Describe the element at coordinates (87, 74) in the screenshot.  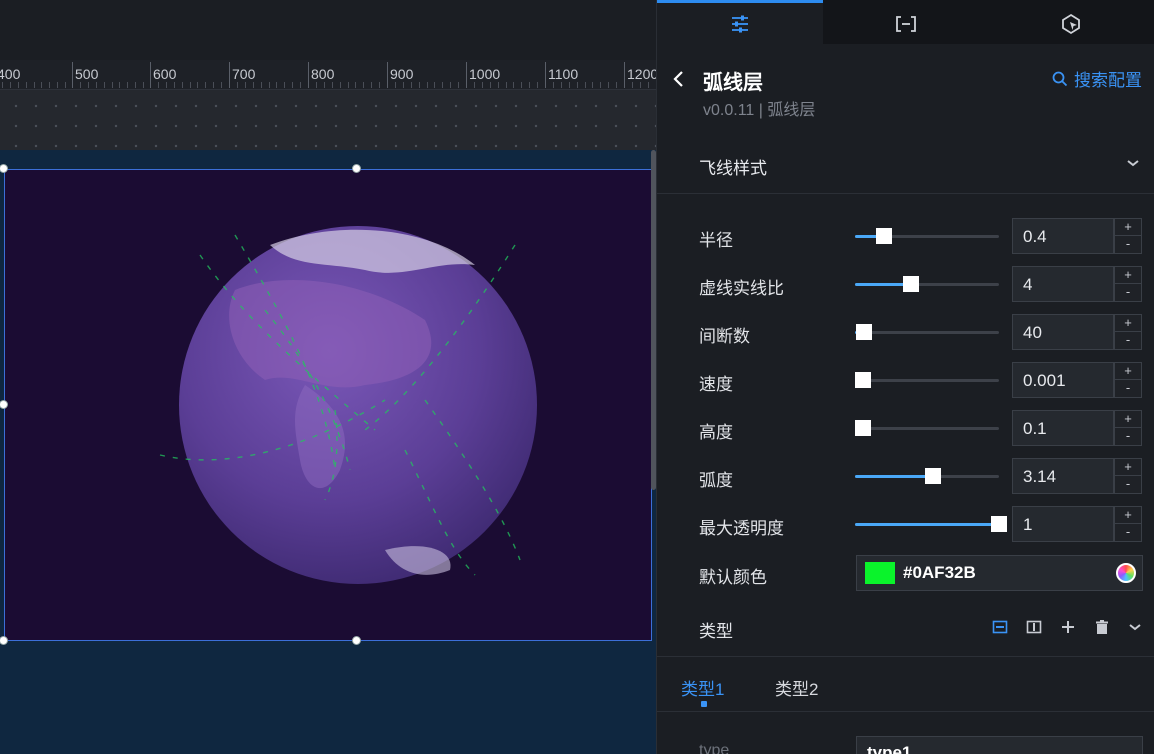
I see `ruler-tick-label: 500` at that location.